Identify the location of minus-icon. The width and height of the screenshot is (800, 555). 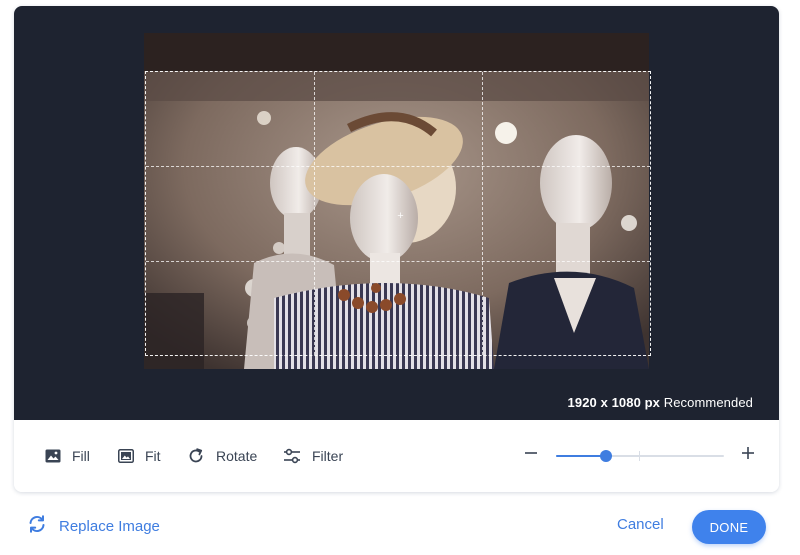
(531, 455).